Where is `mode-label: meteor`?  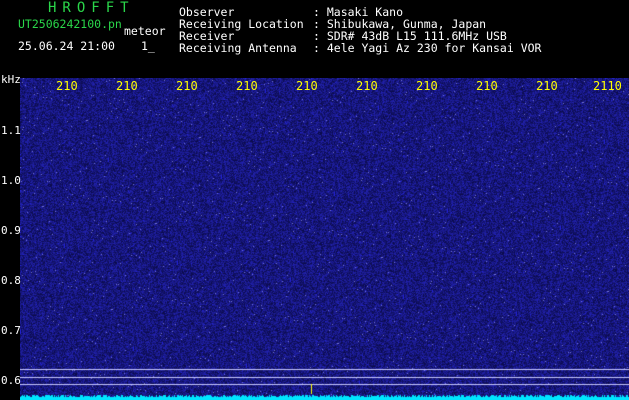 mode-label: meteor is located at coordinates (145, 31).